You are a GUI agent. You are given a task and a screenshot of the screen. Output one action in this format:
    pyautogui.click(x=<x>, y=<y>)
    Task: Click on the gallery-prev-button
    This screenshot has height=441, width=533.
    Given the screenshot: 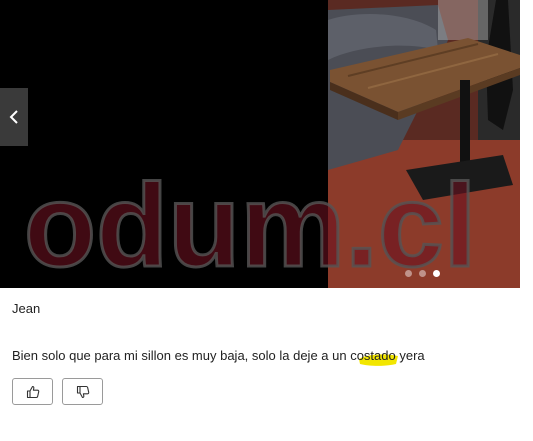 What is the action you would take?
    pyautogui.click(x=14, y=117)
    